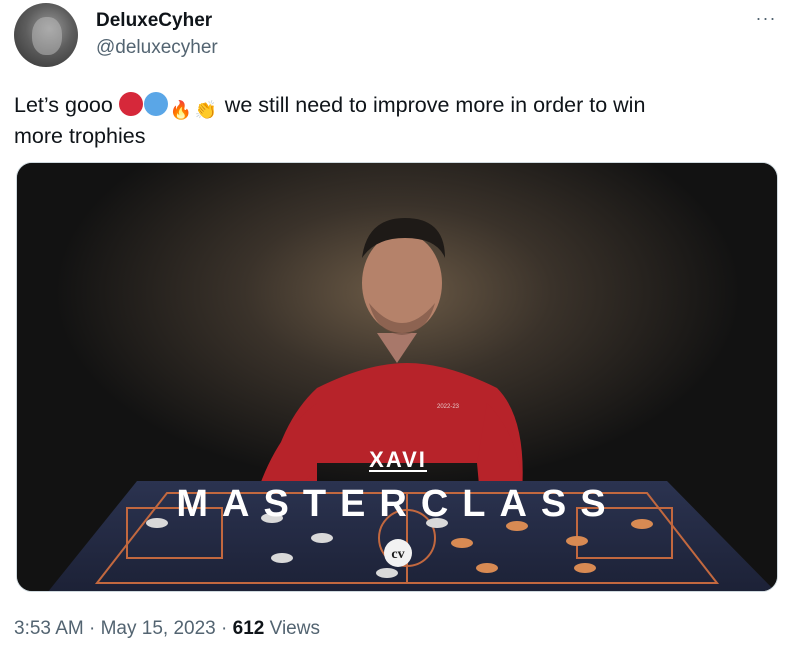  I want to click on cv-badge-text: cv, so click(397, 554).